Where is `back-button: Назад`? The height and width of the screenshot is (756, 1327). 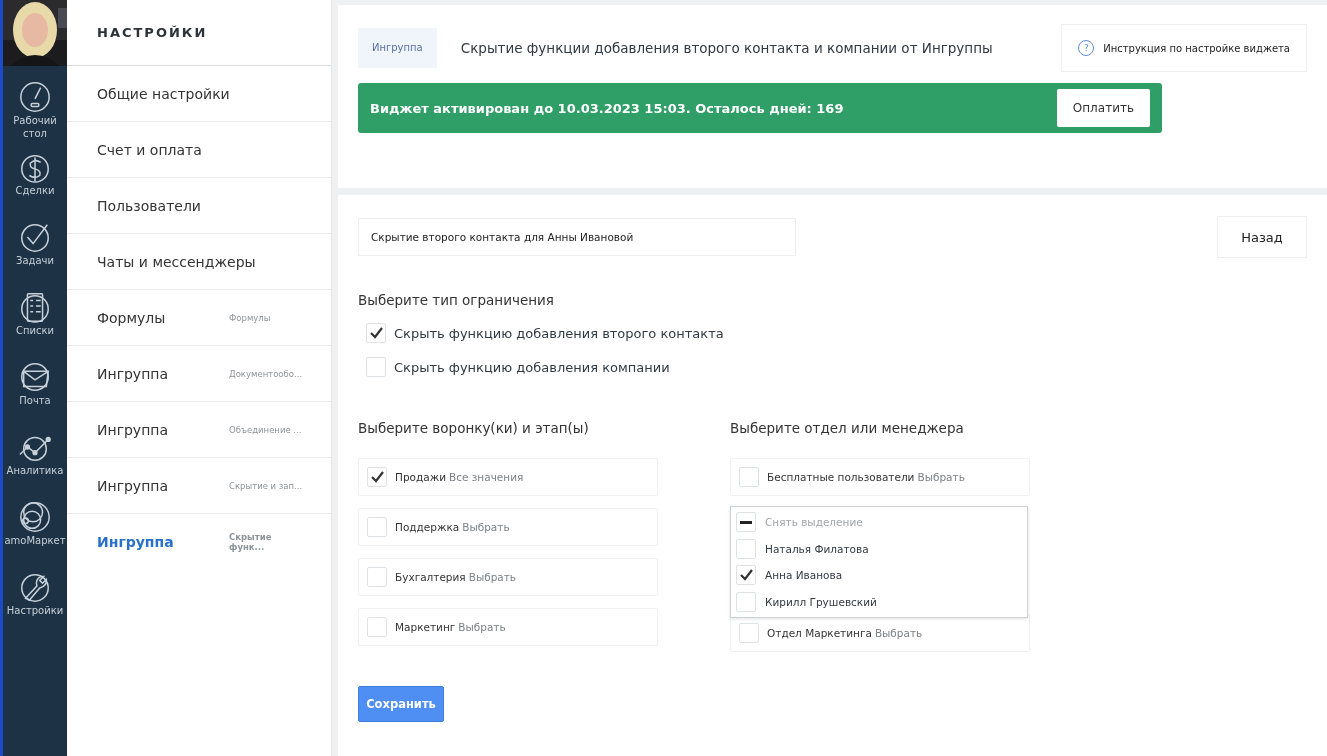 back-button: Назад is located at coordinates (1262, 237).